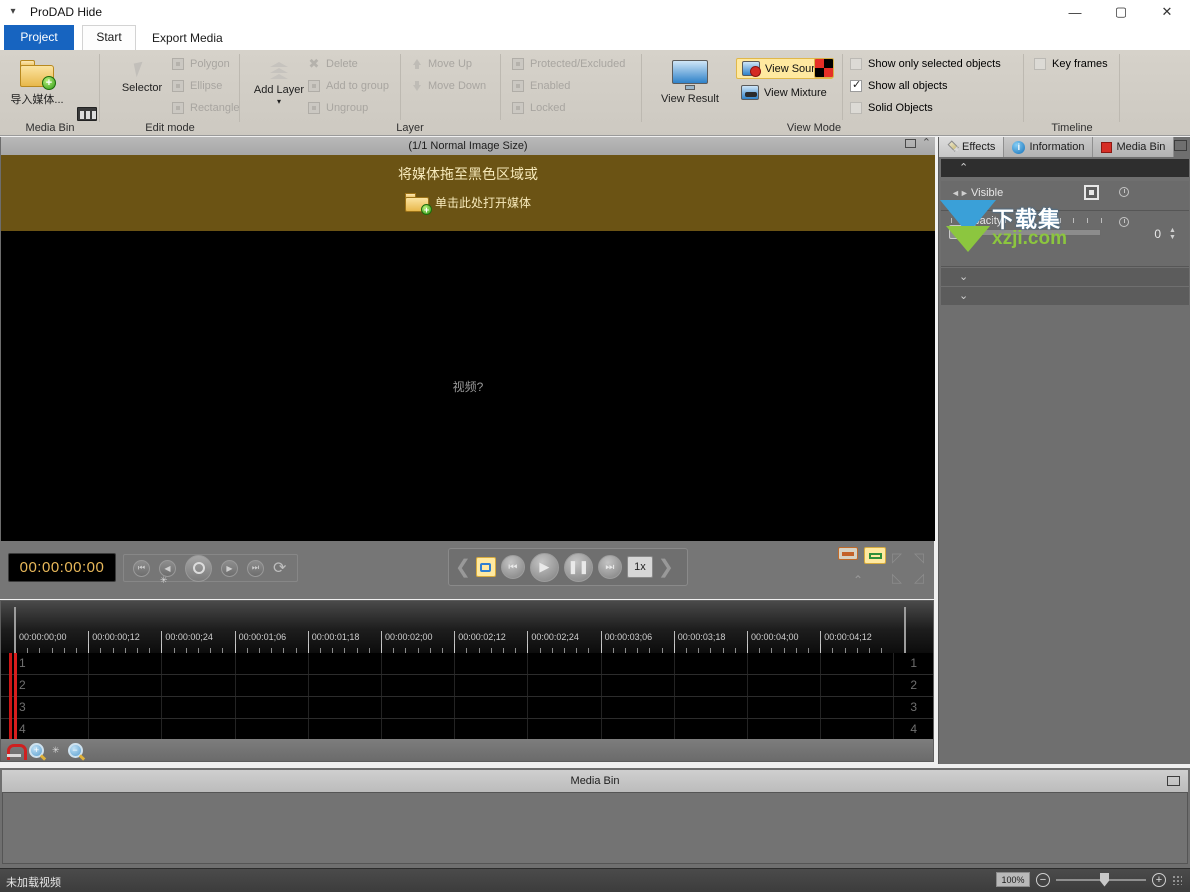  Describe the element at coordinates (485, 567) in the screenshot. I see `loop-range-icon` at that location.